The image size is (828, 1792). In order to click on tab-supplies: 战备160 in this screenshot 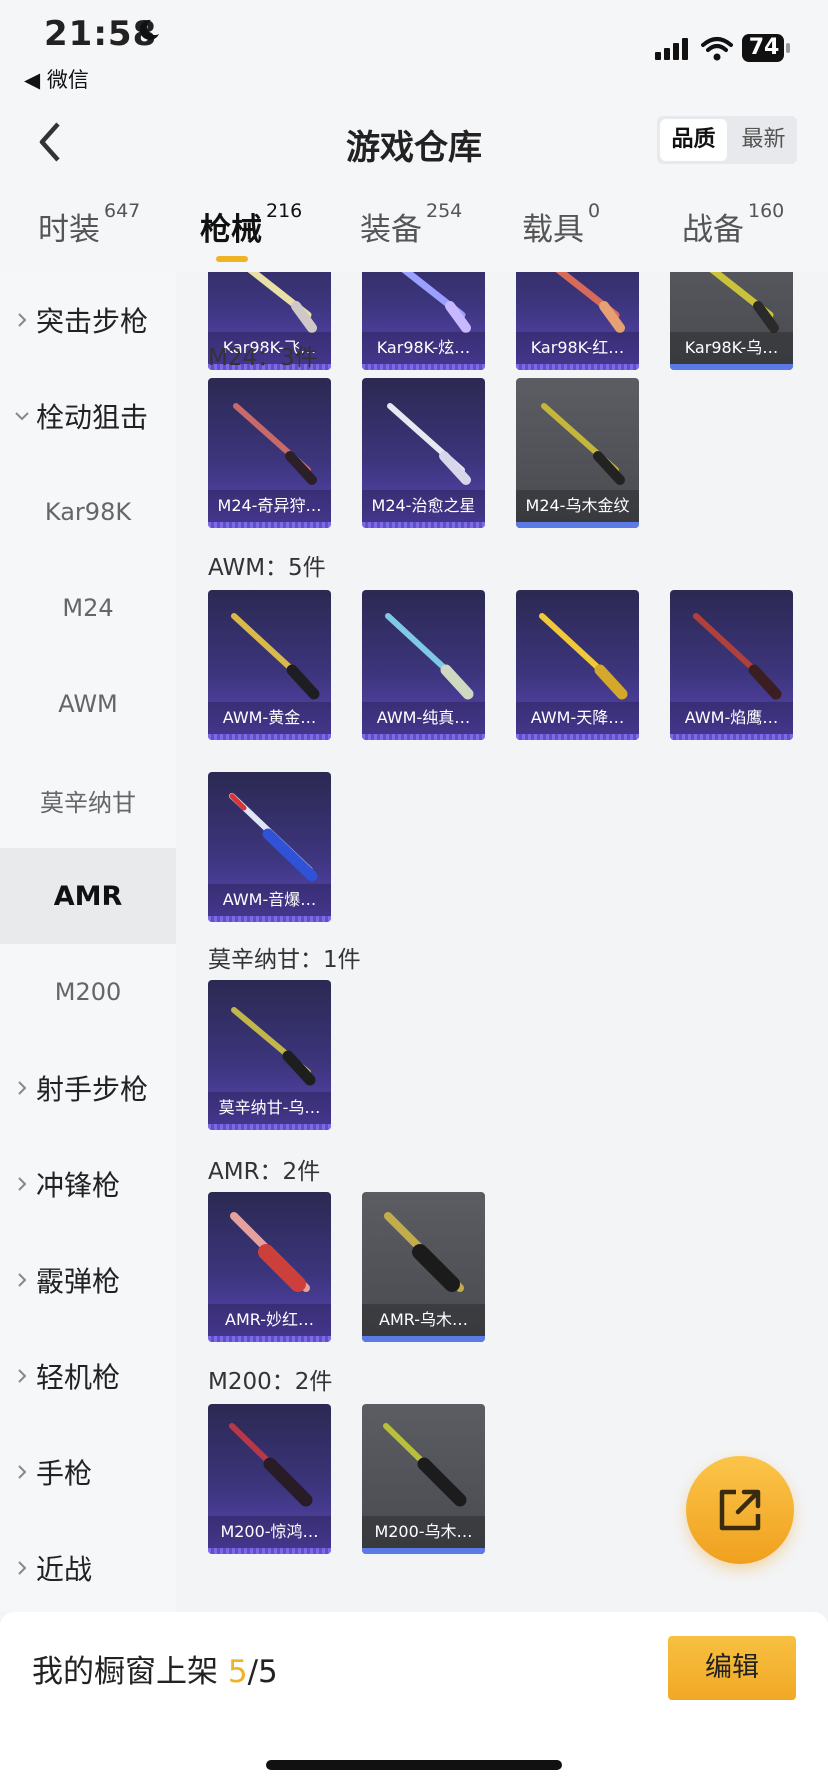, I will do `click(733, 224)`.